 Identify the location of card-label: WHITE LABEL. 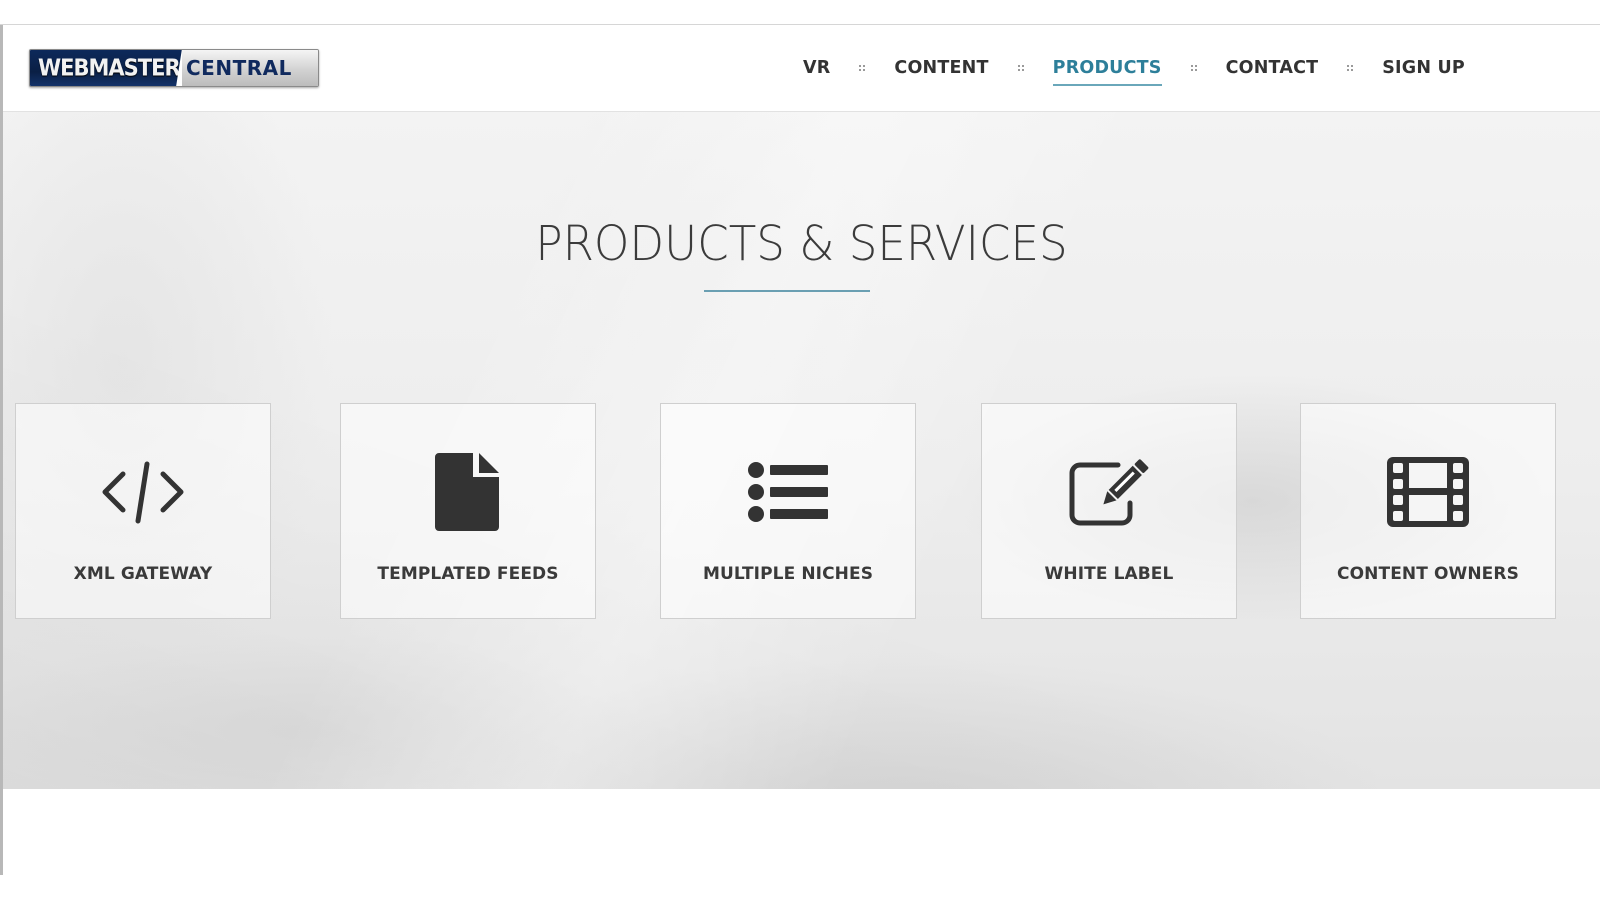
(1109, 574).